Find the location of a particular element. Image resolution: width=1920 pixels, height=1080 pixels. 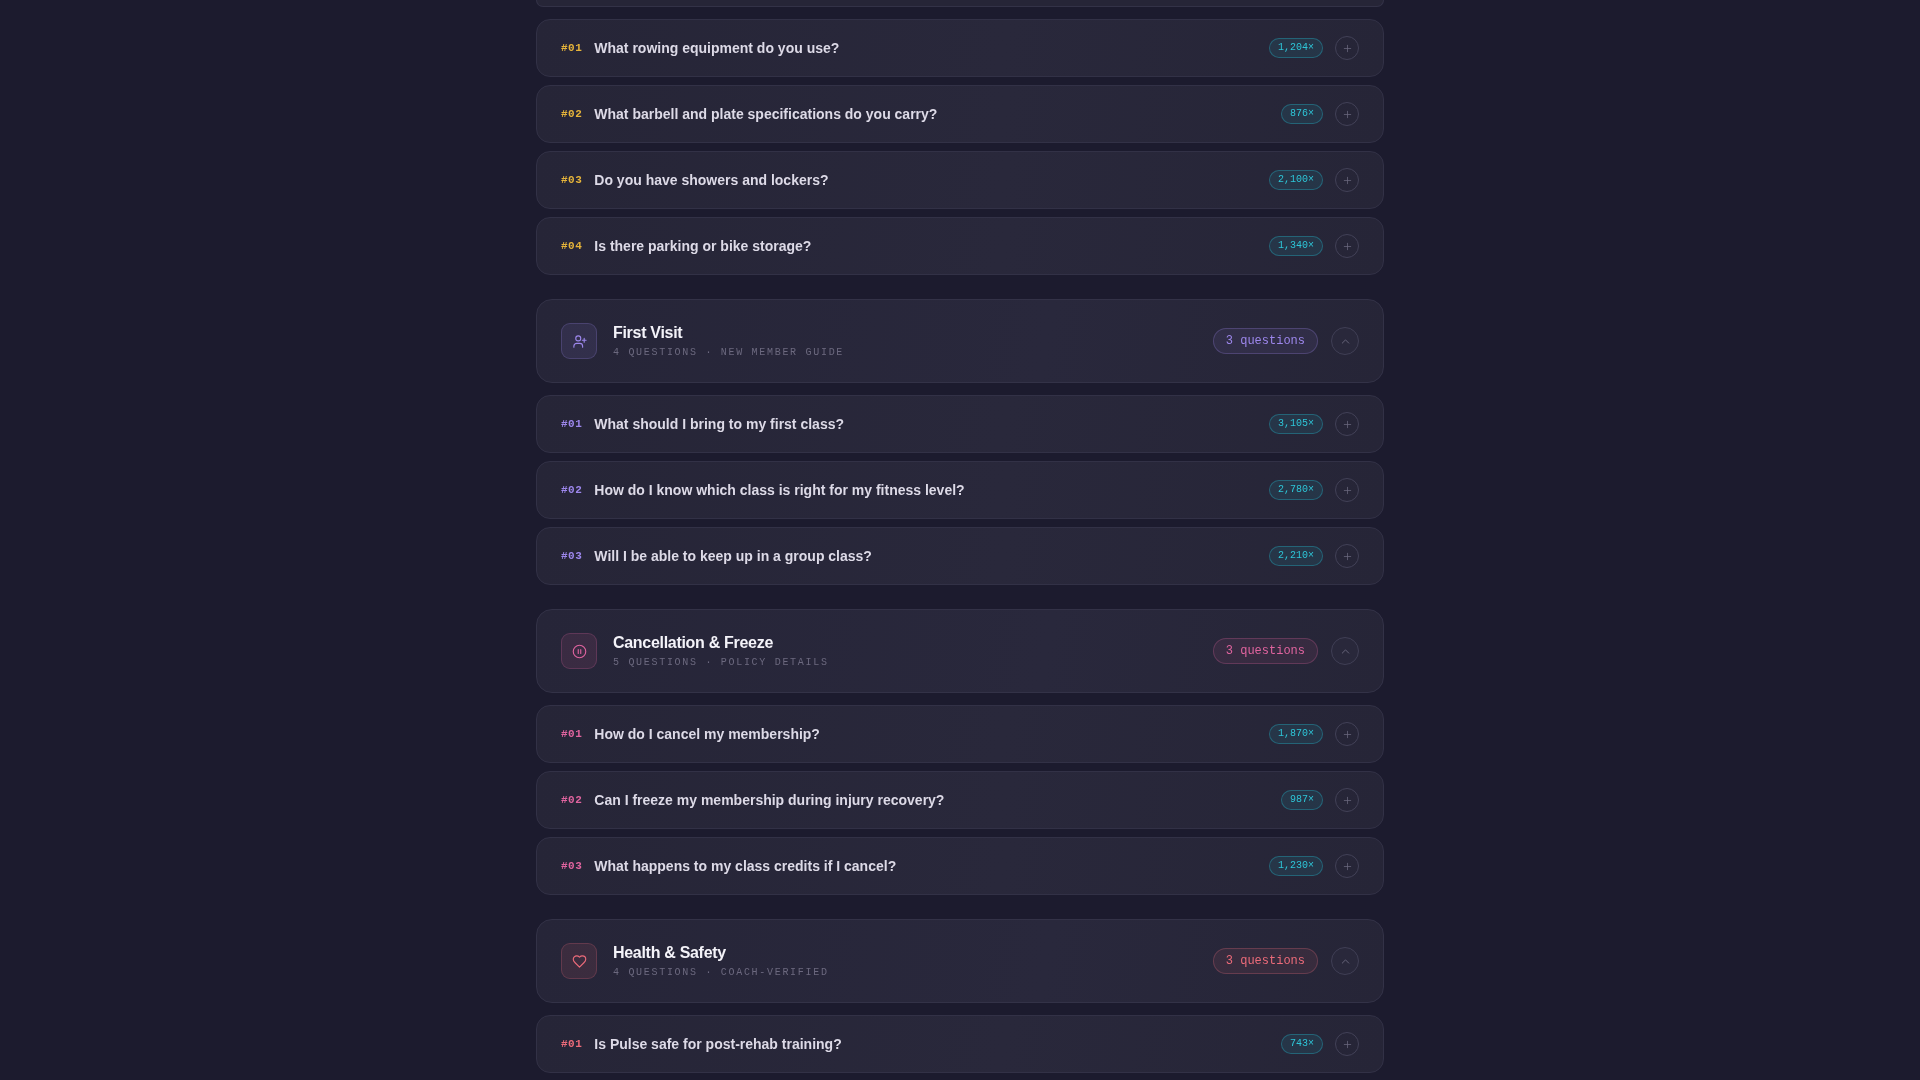

question-row: #01 Is Pulse safe for post-rehab training? 743× is located at coordinates (960, 1044).